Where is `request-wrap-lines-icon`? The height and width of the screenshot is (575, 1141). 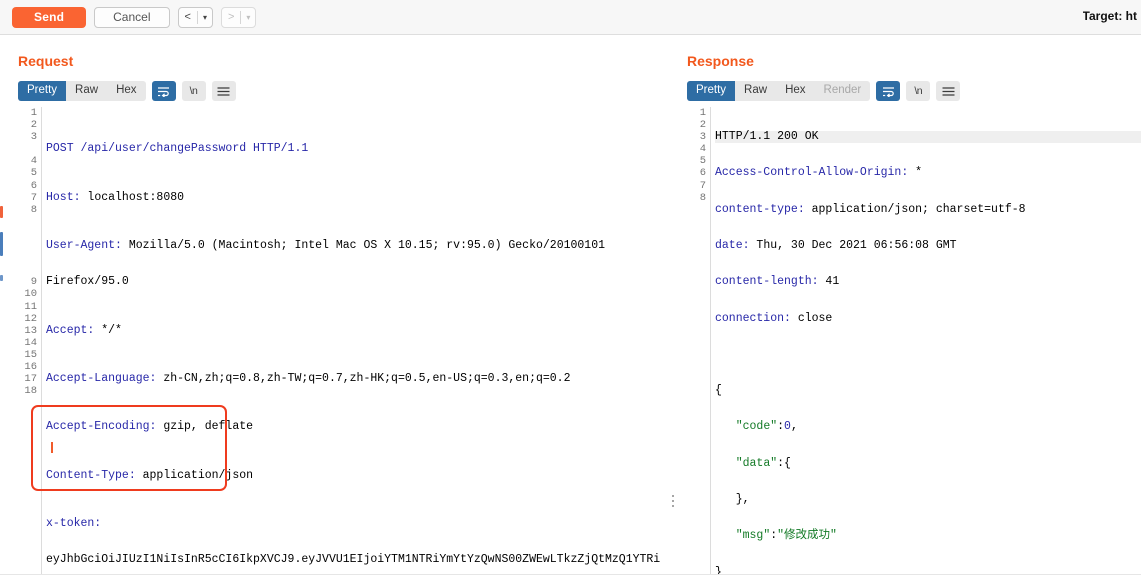
request-wrap-lines-icon is located at coordinates (163, 91).